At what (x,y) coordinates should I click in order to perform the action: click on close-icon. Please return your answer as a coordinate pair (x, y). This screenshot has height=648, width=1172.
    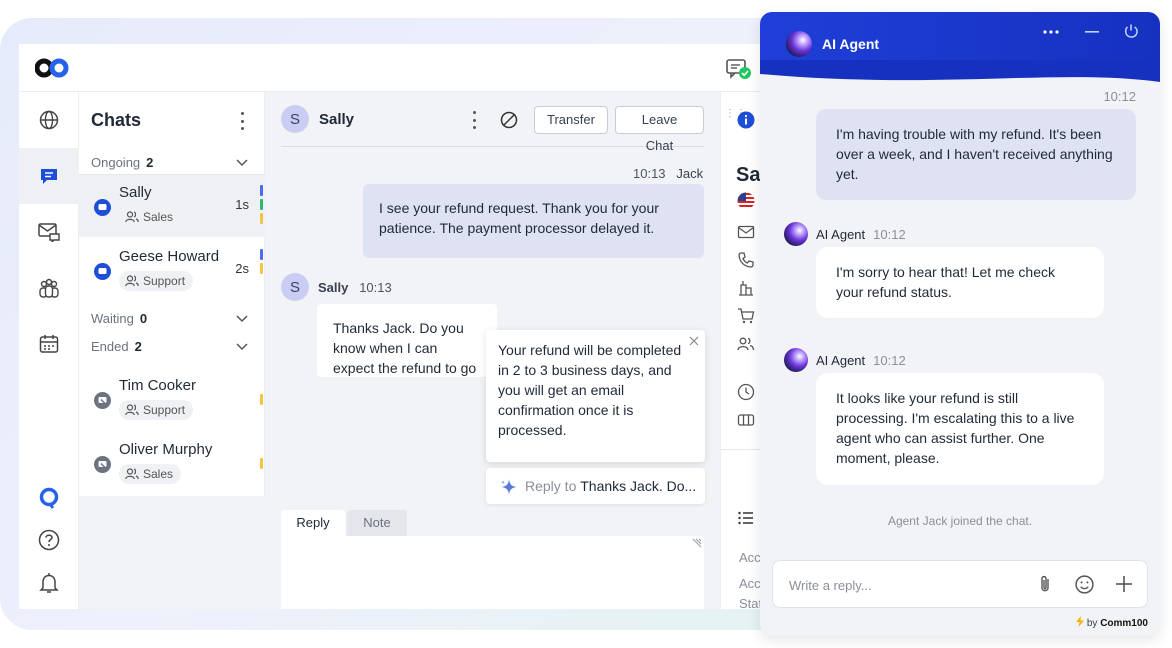
    Looking at the image, I should click on (694, 341).